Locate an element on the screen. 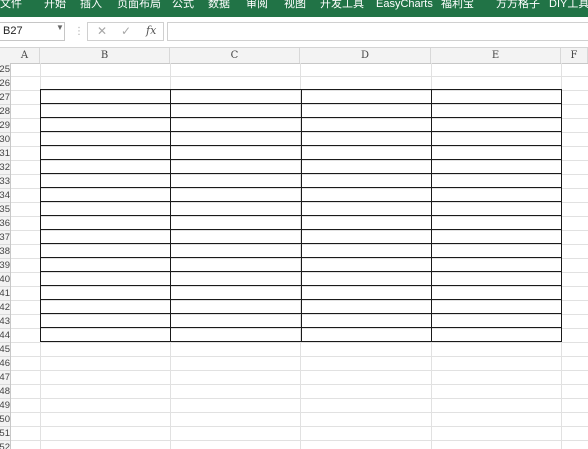  insert-function-icon: fx is located at coordinates (151, 30).